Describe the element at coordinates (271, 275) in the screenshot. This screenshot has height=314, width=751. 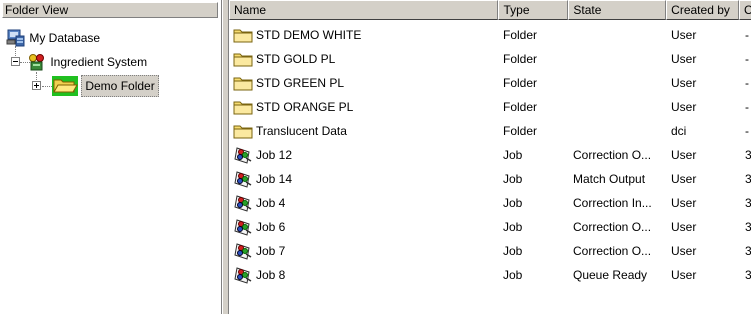
I see `item-name: Job 8` at that location.